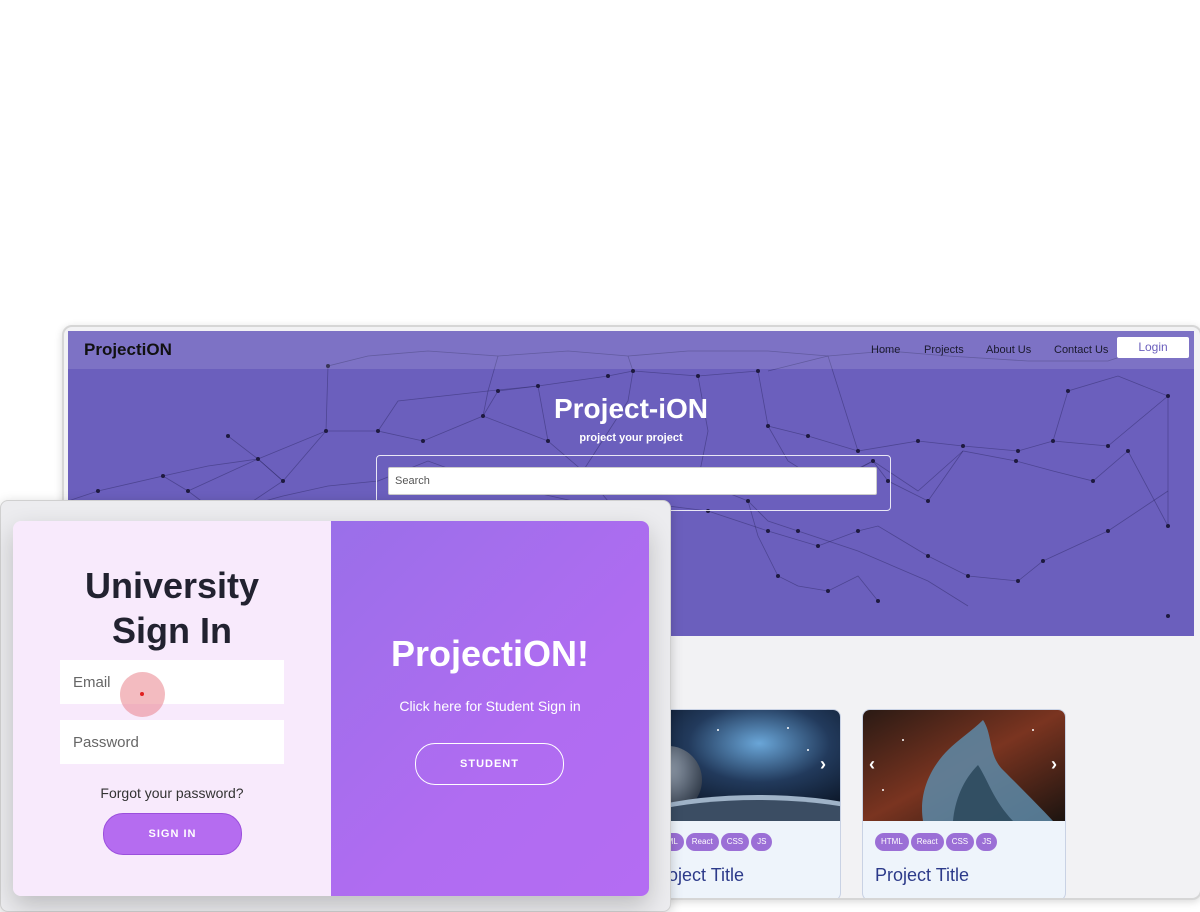 The width and height of the screenshot is (1200, 912). Describe the element at coordinates (892, 842) in the screenshot. I see `tag: HTML` at that location.